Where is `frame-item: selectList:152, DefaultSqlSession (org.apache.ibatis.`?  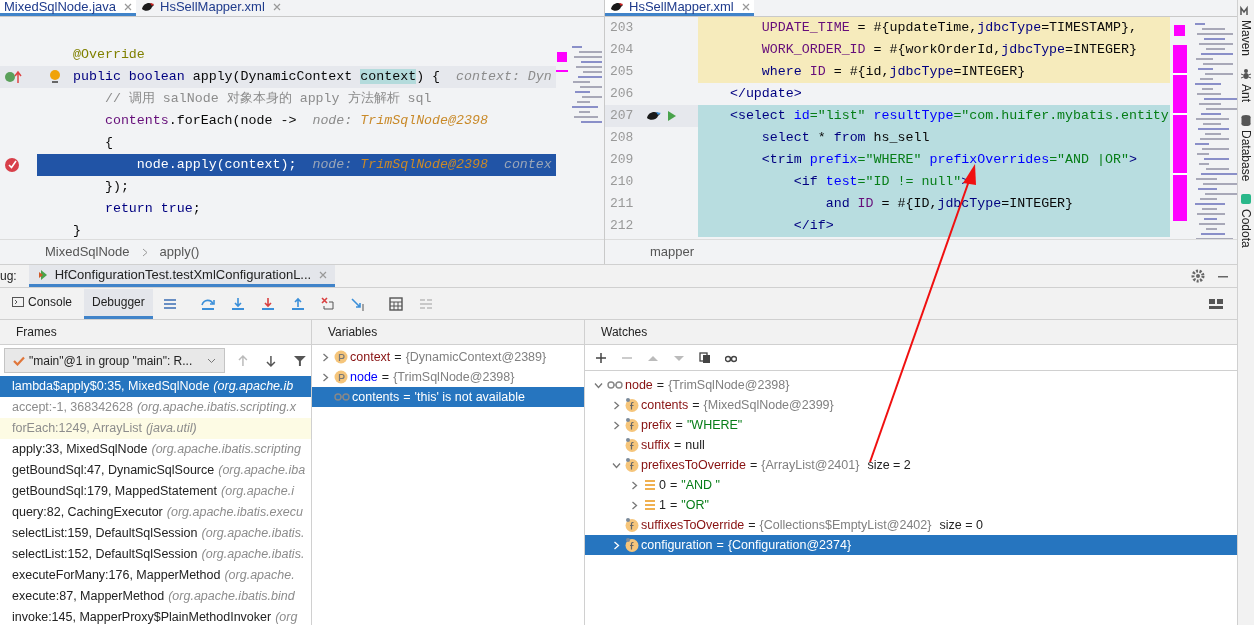
frame-item: selectList:152, DefaultSqlSession (org.apache.ibatis. is located at coordinates (155, 554).